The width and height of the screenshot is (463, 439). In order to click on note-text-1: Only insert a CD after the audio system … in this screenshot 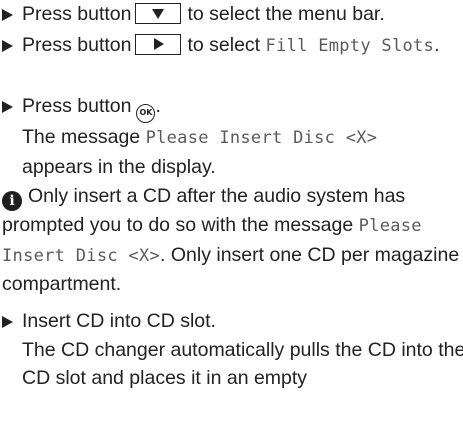, I will do `click(204, 210)`.